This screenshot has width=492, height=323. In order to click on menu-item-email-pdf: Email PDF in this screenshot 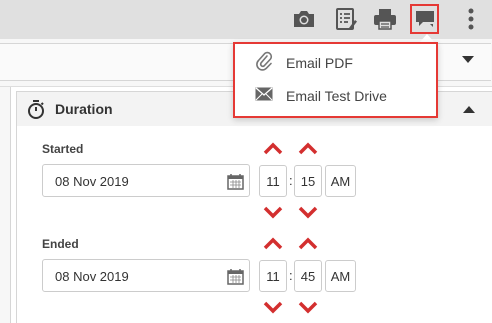, I will do `click(335, 63)`.